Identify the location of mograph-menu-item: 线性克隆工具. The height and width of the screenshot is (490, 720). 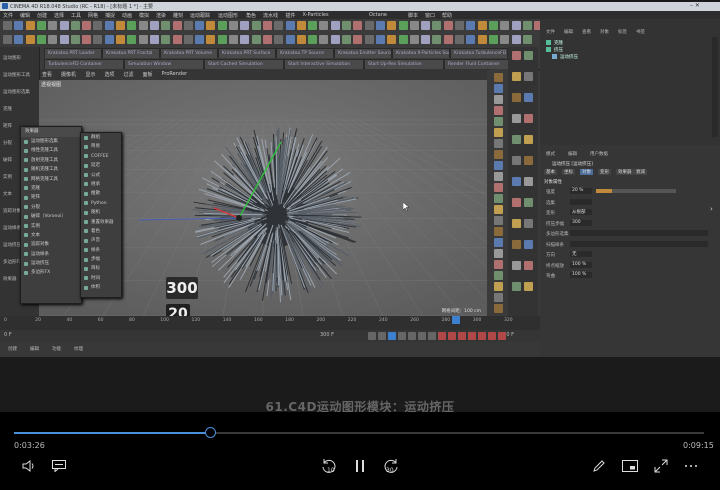
(51, 150).